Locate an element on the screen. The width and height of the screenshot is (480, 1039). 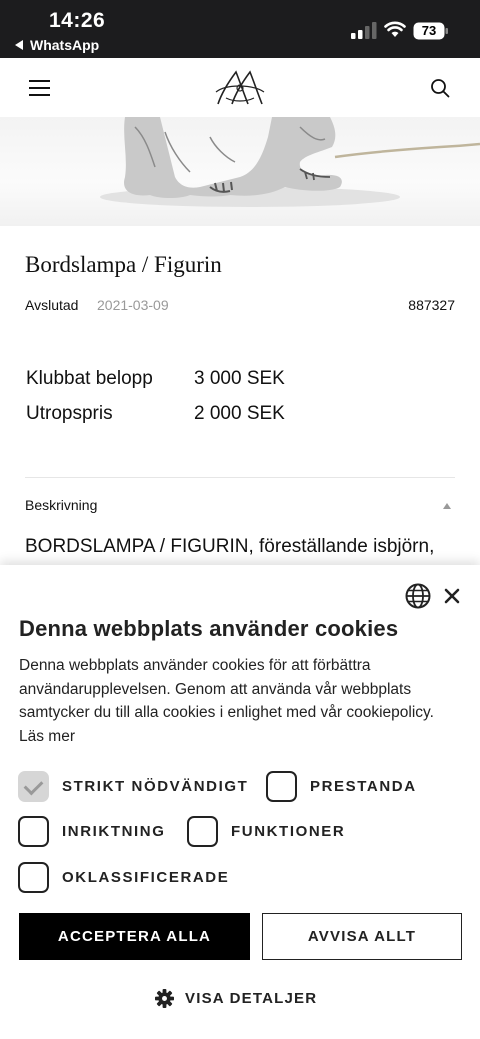
cookie-option-strictly-necessary: STRIKT NÖDVÄNDIGT is located at coordinates (133, 786).